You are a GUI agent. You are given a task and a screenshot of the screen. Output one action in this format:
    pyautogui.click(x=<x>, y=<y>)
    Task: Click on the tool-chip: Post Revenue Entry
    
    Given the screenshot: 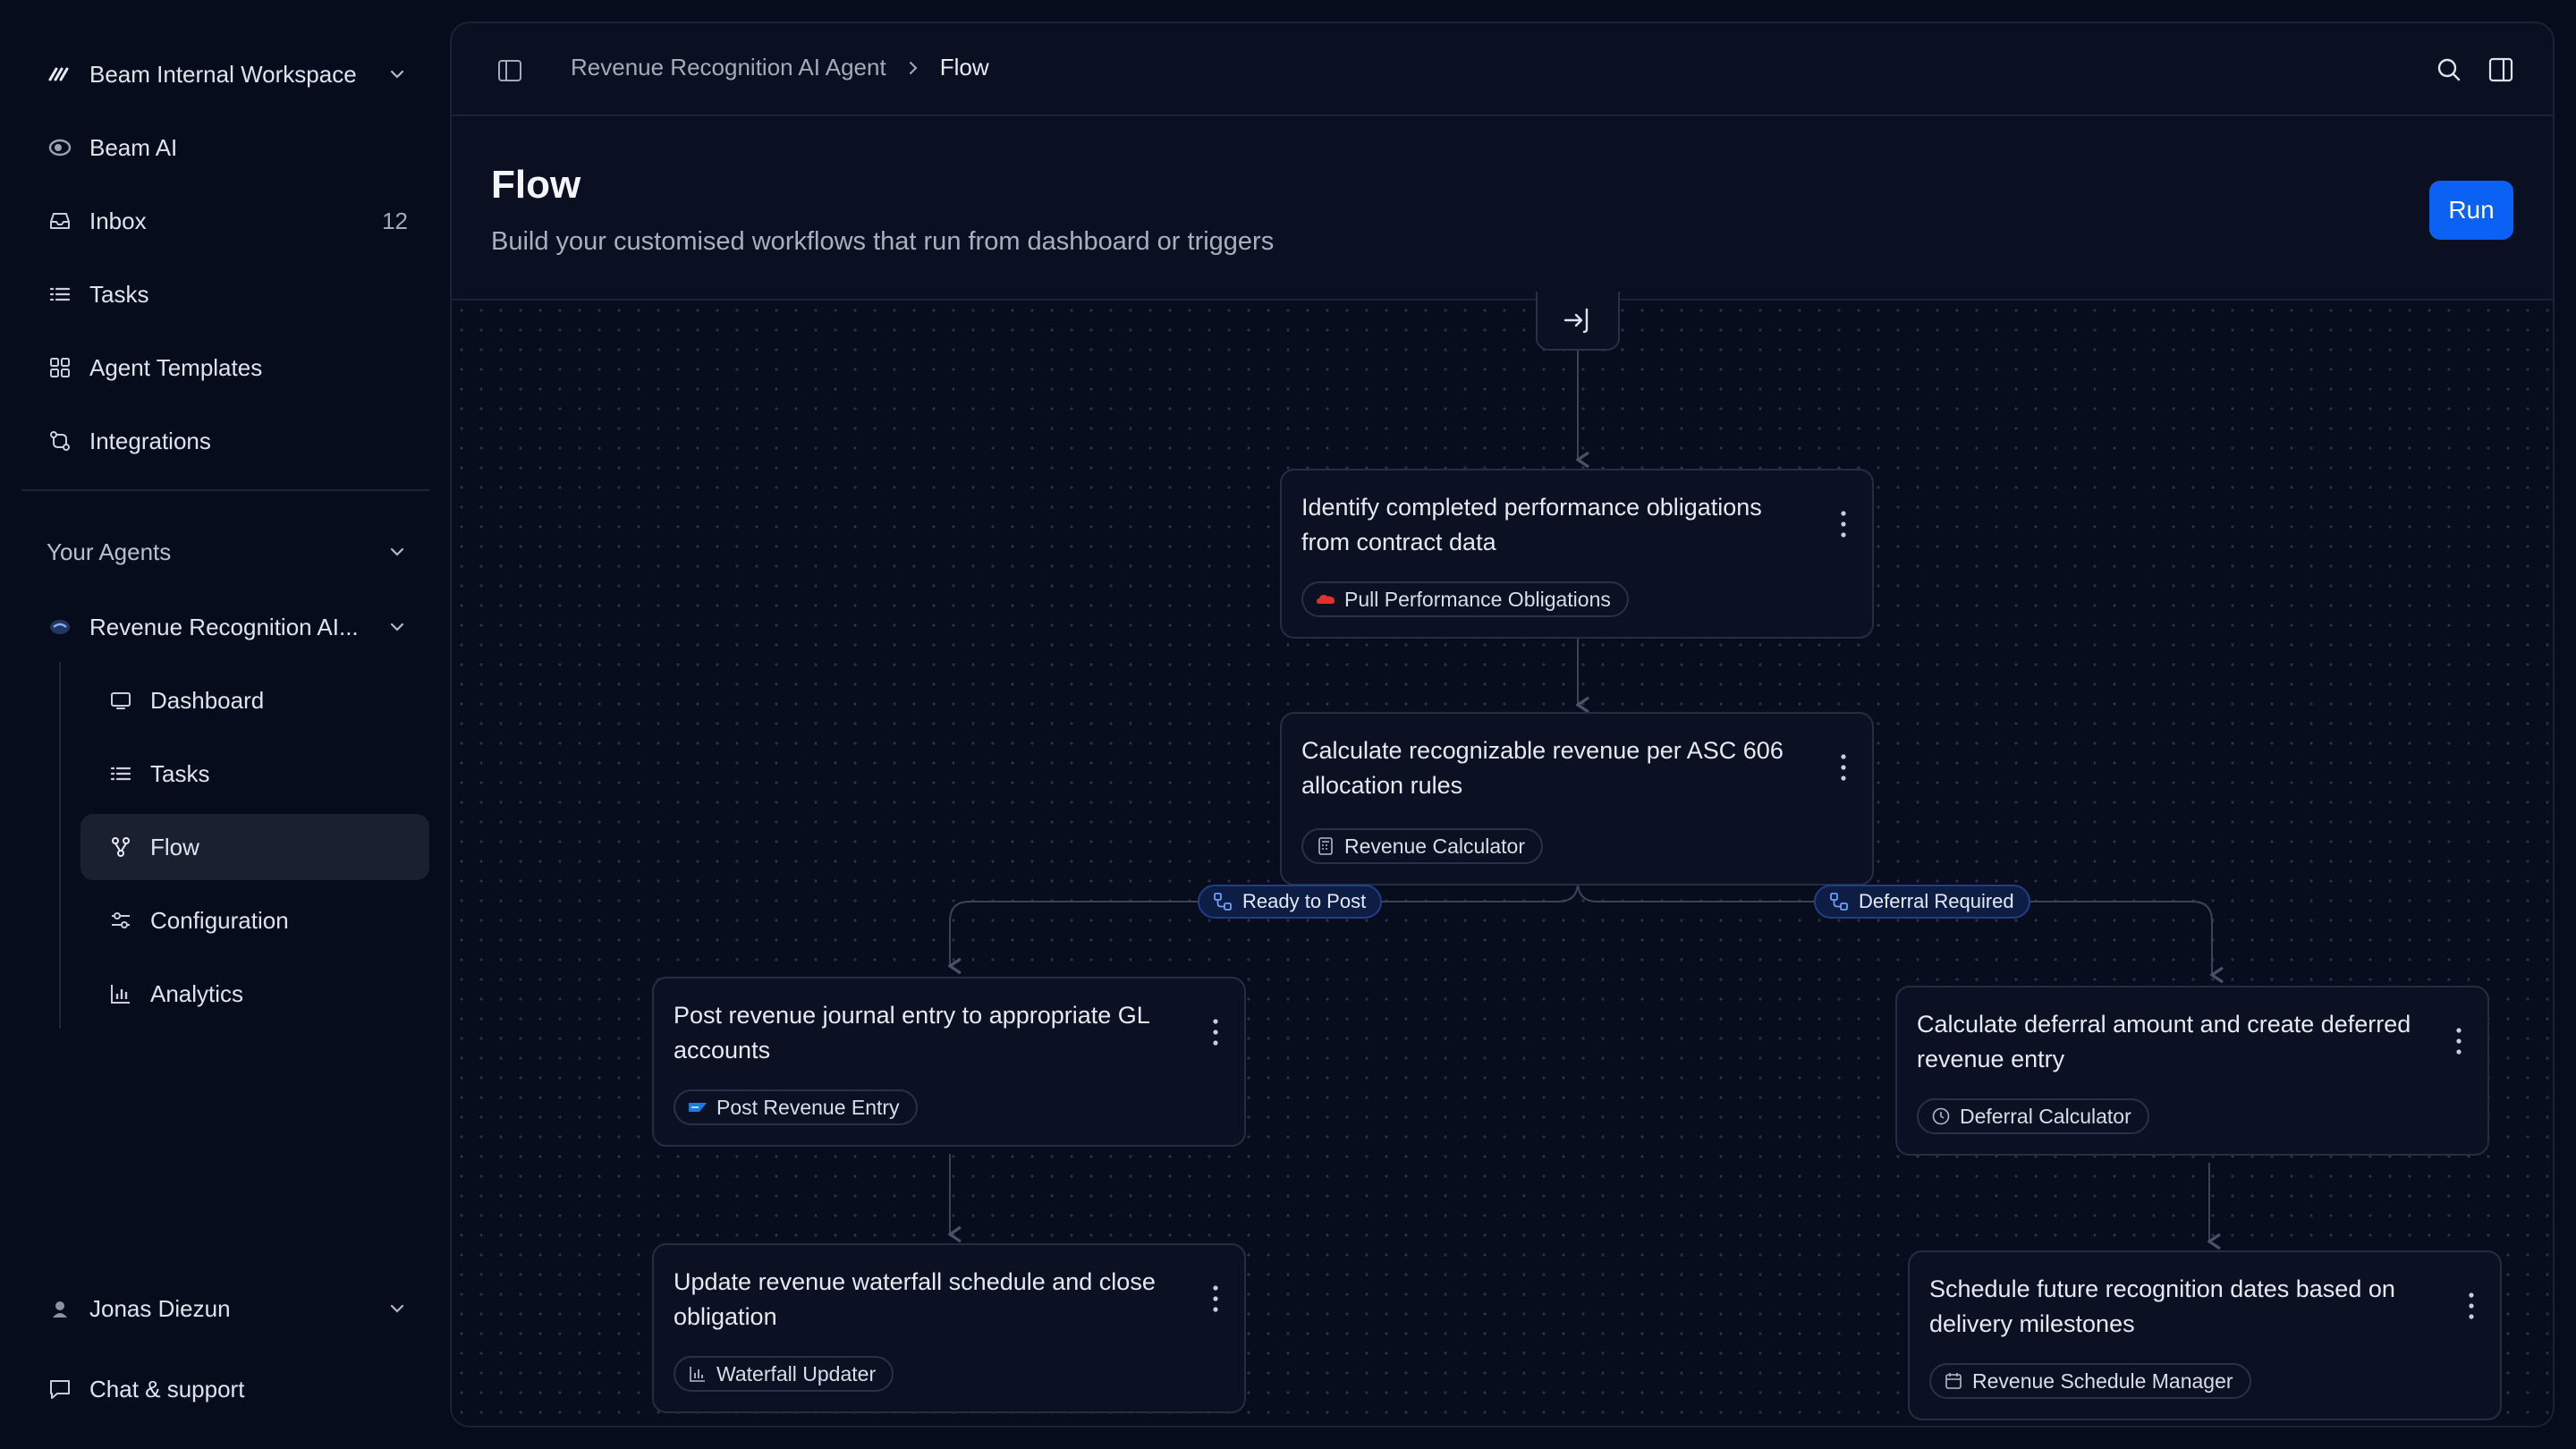 What is the action you would take?
    pyautogui.click(x=796, y=1107)
    